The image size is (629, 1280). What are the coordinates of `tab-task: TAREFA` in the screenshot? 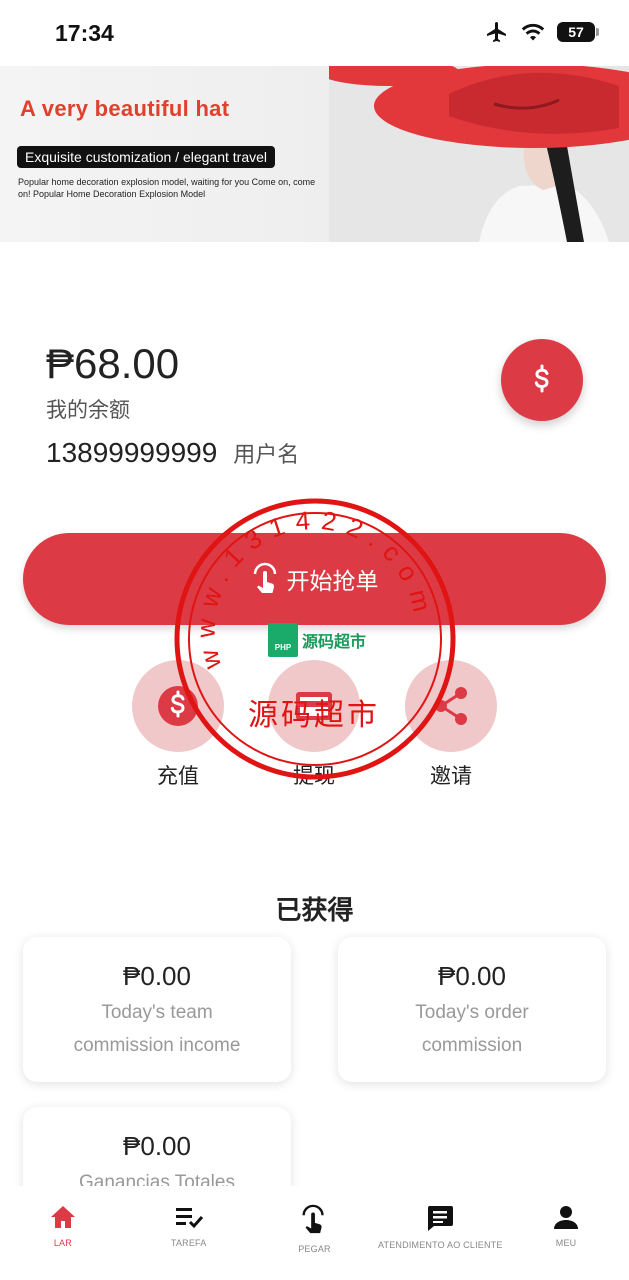 It's located at (189, 1233).